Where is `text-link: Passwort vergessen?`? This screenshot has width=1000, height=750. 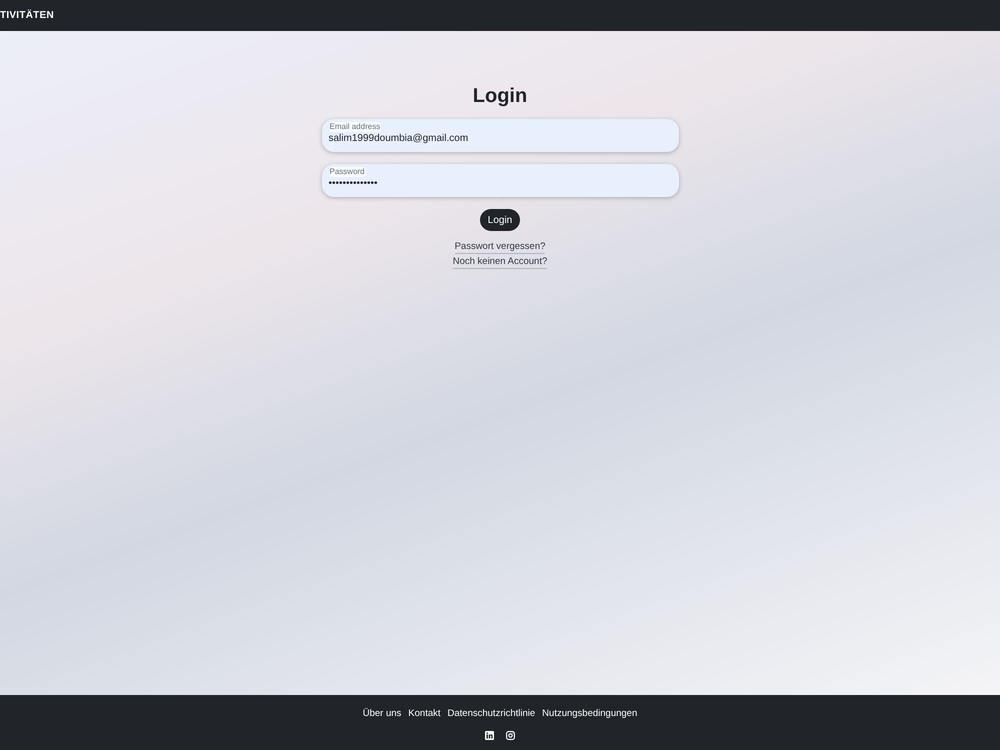
text-link: Passwort vergessen? is located at coordinates (500, 247).